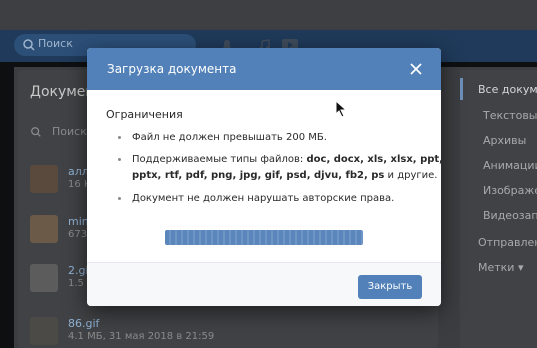 The width and height of the screenshot is (537, 348). Describe the element at coordinates (240, 332) in the screenshot. I see `document-row: 86.gif 4.1 МБ, 31 мая 2018 в 21:59` at that location.